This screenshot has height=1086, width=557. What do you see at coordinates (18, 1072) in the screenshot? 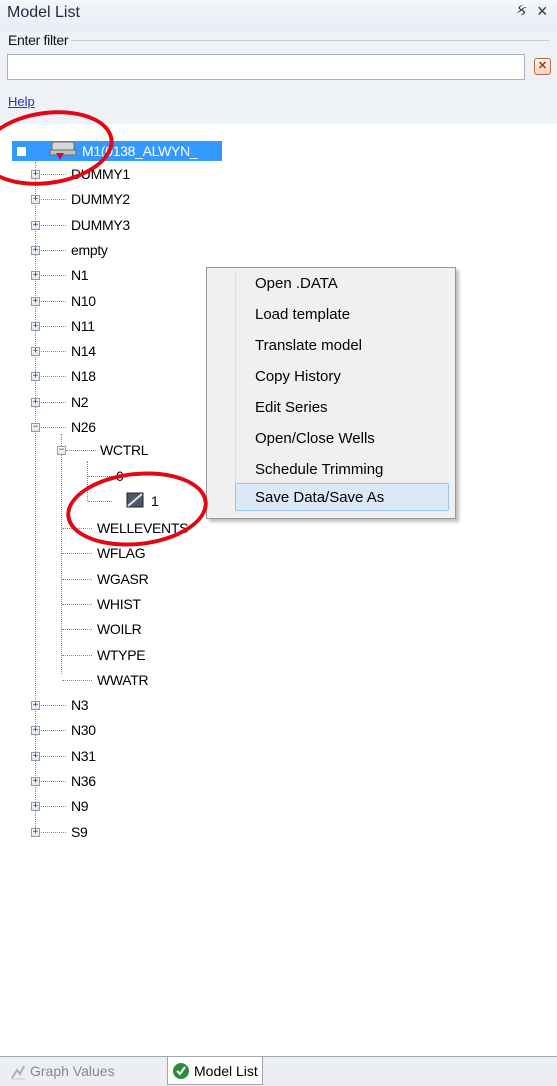
I see `graph-icon` at bounding box center [18, 1072].